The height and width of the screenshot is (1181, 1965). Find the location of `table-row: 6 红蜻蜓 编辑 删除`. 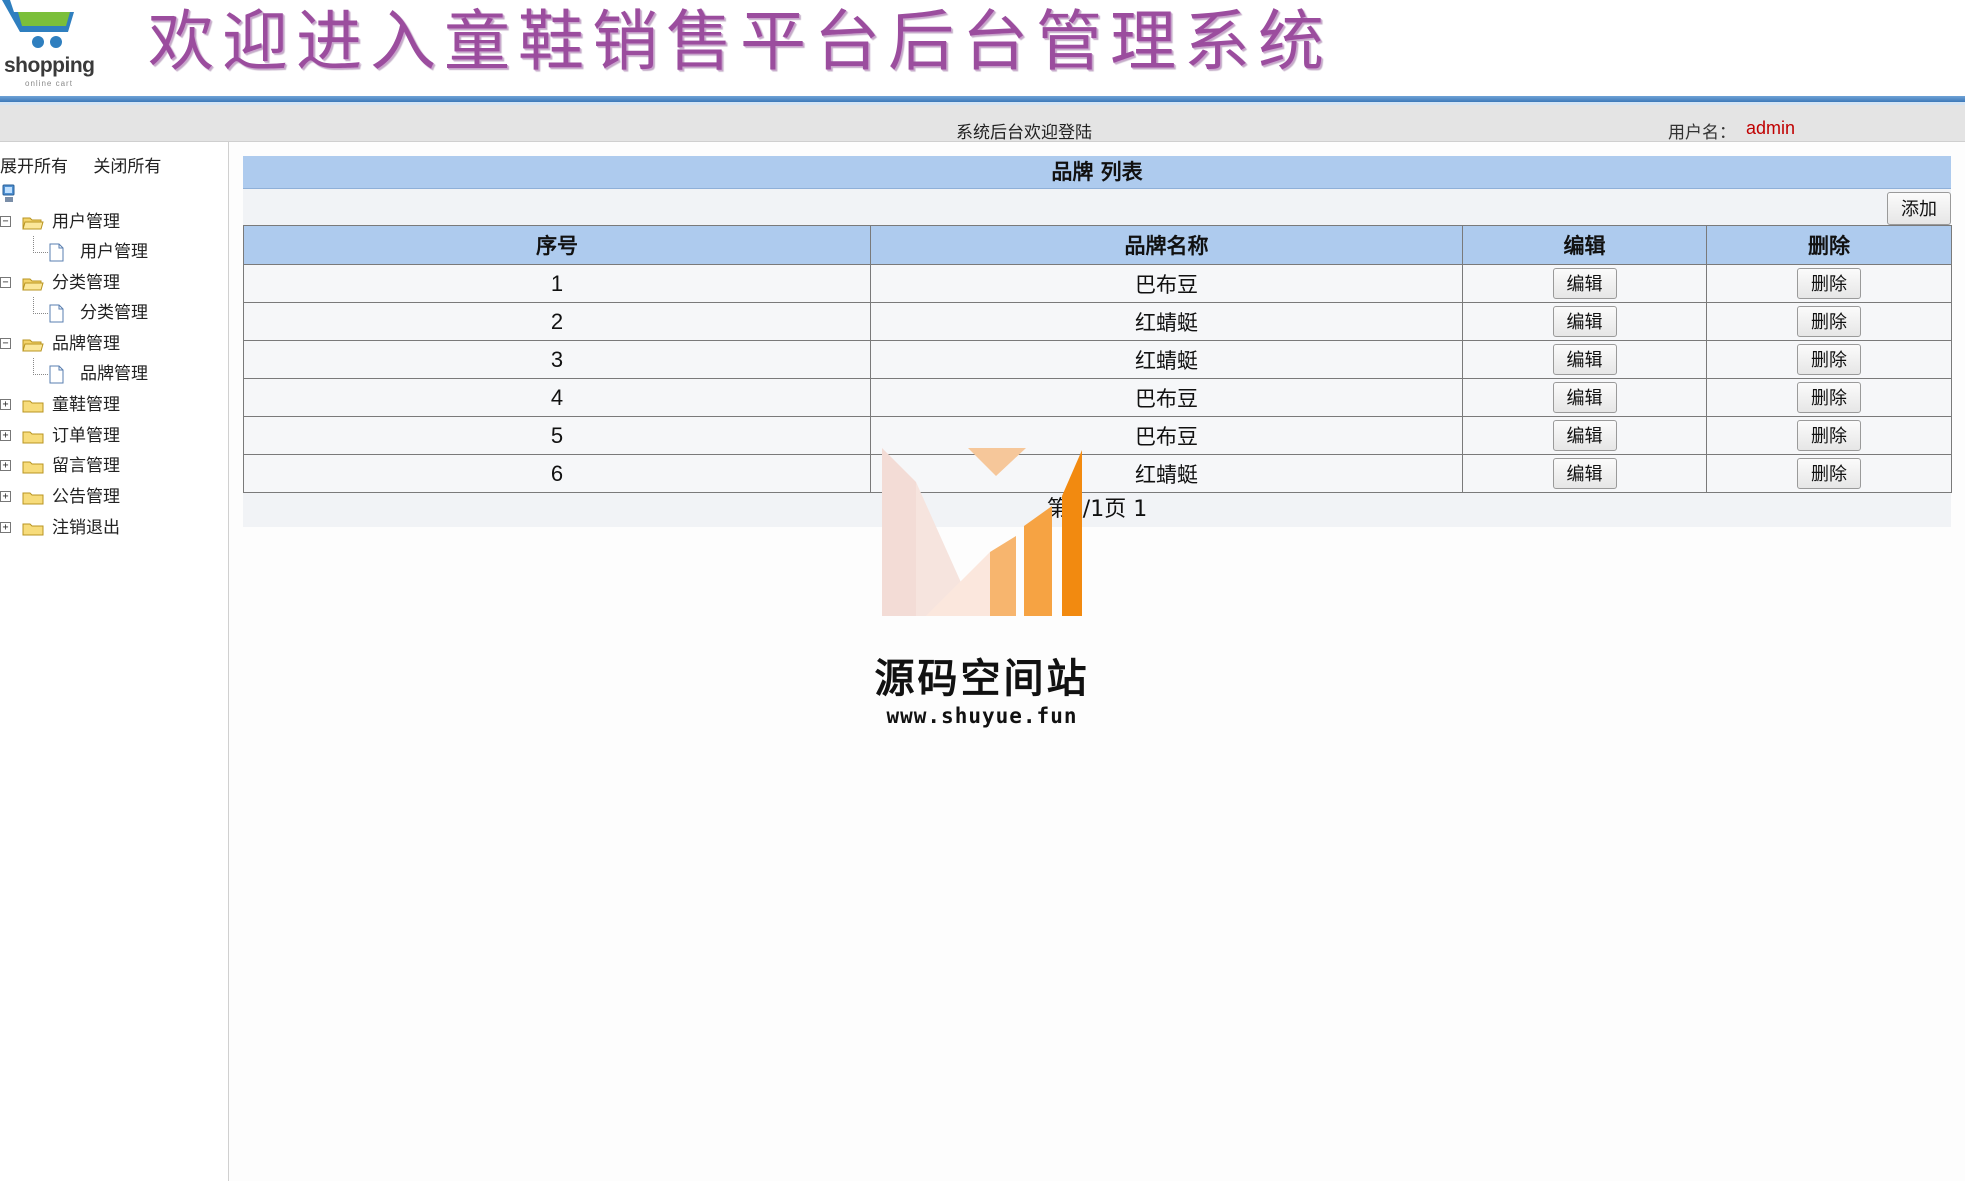

table-row: 6 红蜻蜓 编辑 删除 is located at coordinates (1097, 473).